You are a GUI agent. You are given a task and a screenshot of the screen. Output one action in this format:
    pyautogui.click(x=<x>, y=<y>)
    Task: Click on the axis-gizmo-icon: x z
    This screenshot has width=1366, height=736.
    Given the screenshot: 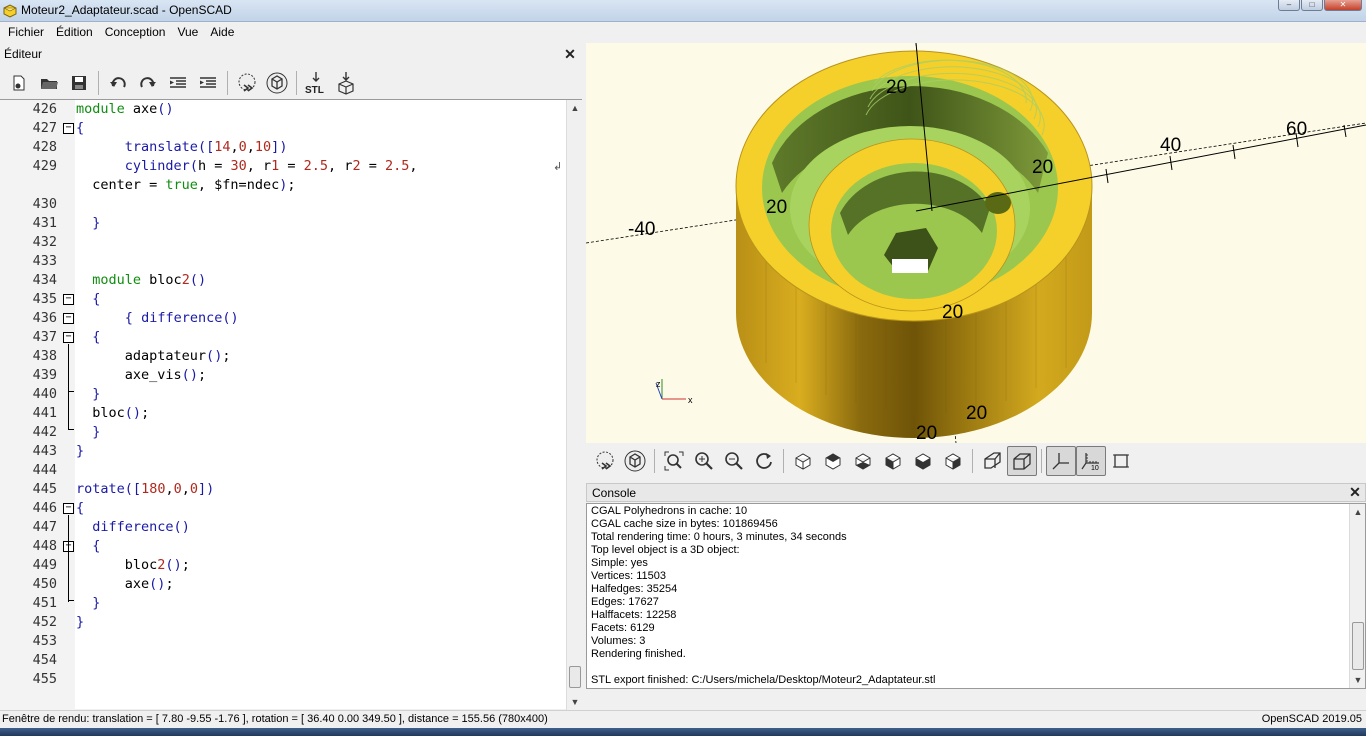 What is the action you would take?
    pyautogui.click(x=674, y=392)
    